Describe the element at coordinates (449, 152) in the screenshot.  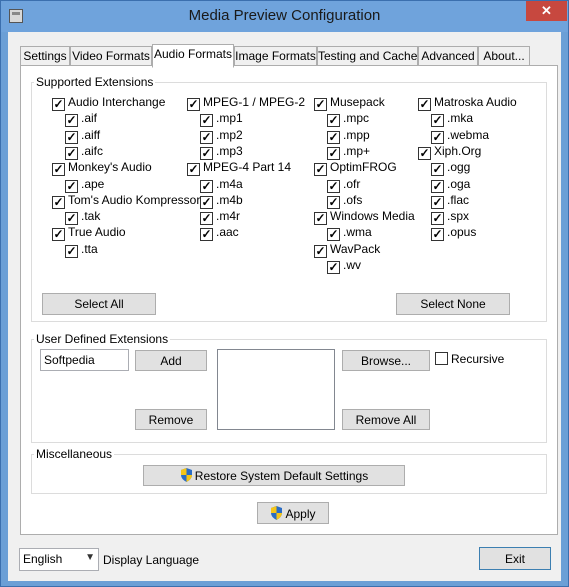
I see `format-checkbox: ✓ Xiph.Org` at that location.